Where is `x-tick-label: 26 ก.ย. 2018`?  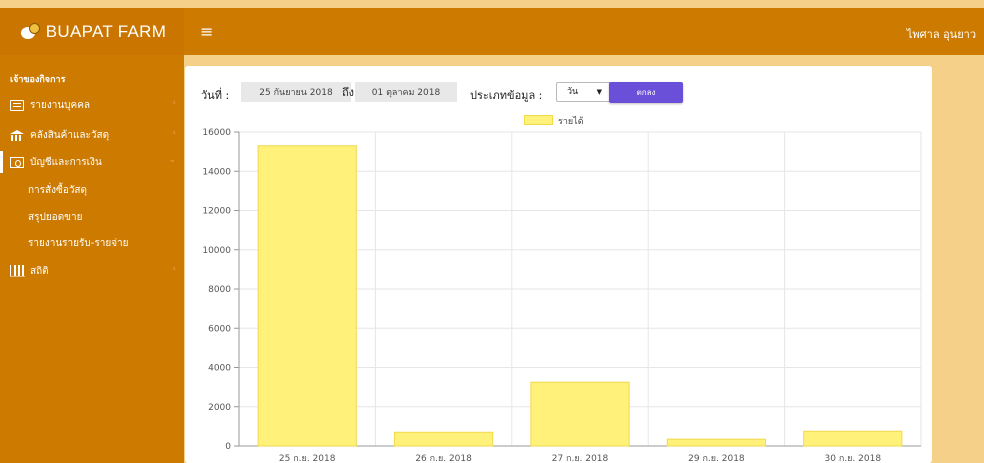 x-tick-label: 26 ก.ย. 2018 is located at coordinates (443, 458).